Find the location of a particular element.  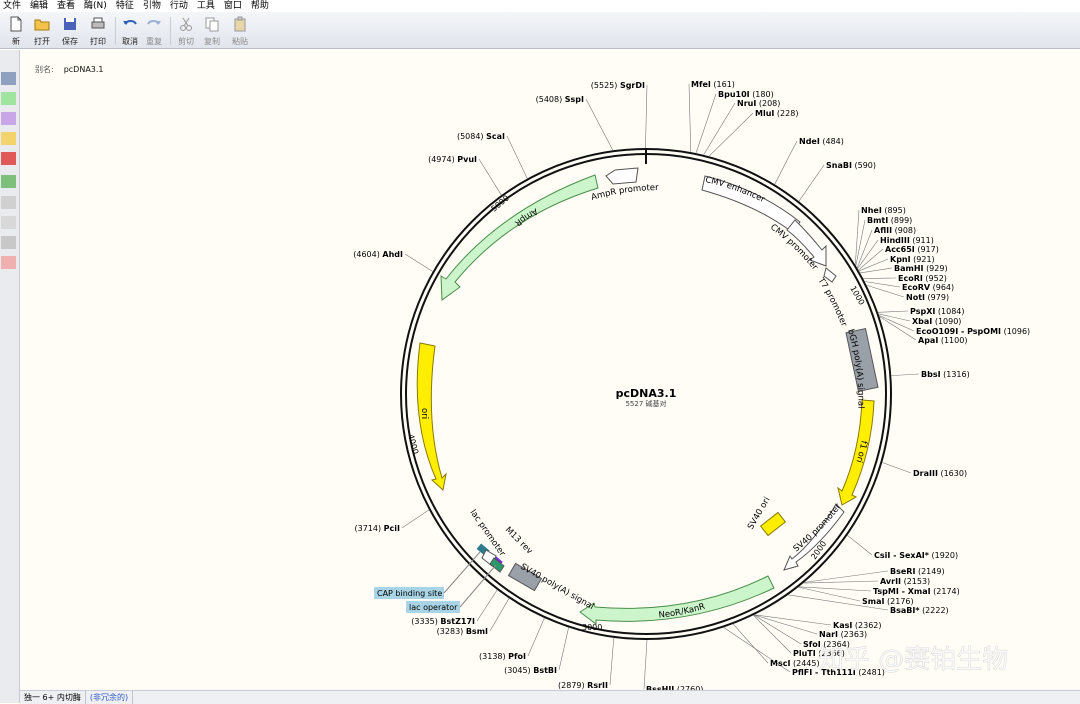

folder-icon is located at coordinates (42, 25).